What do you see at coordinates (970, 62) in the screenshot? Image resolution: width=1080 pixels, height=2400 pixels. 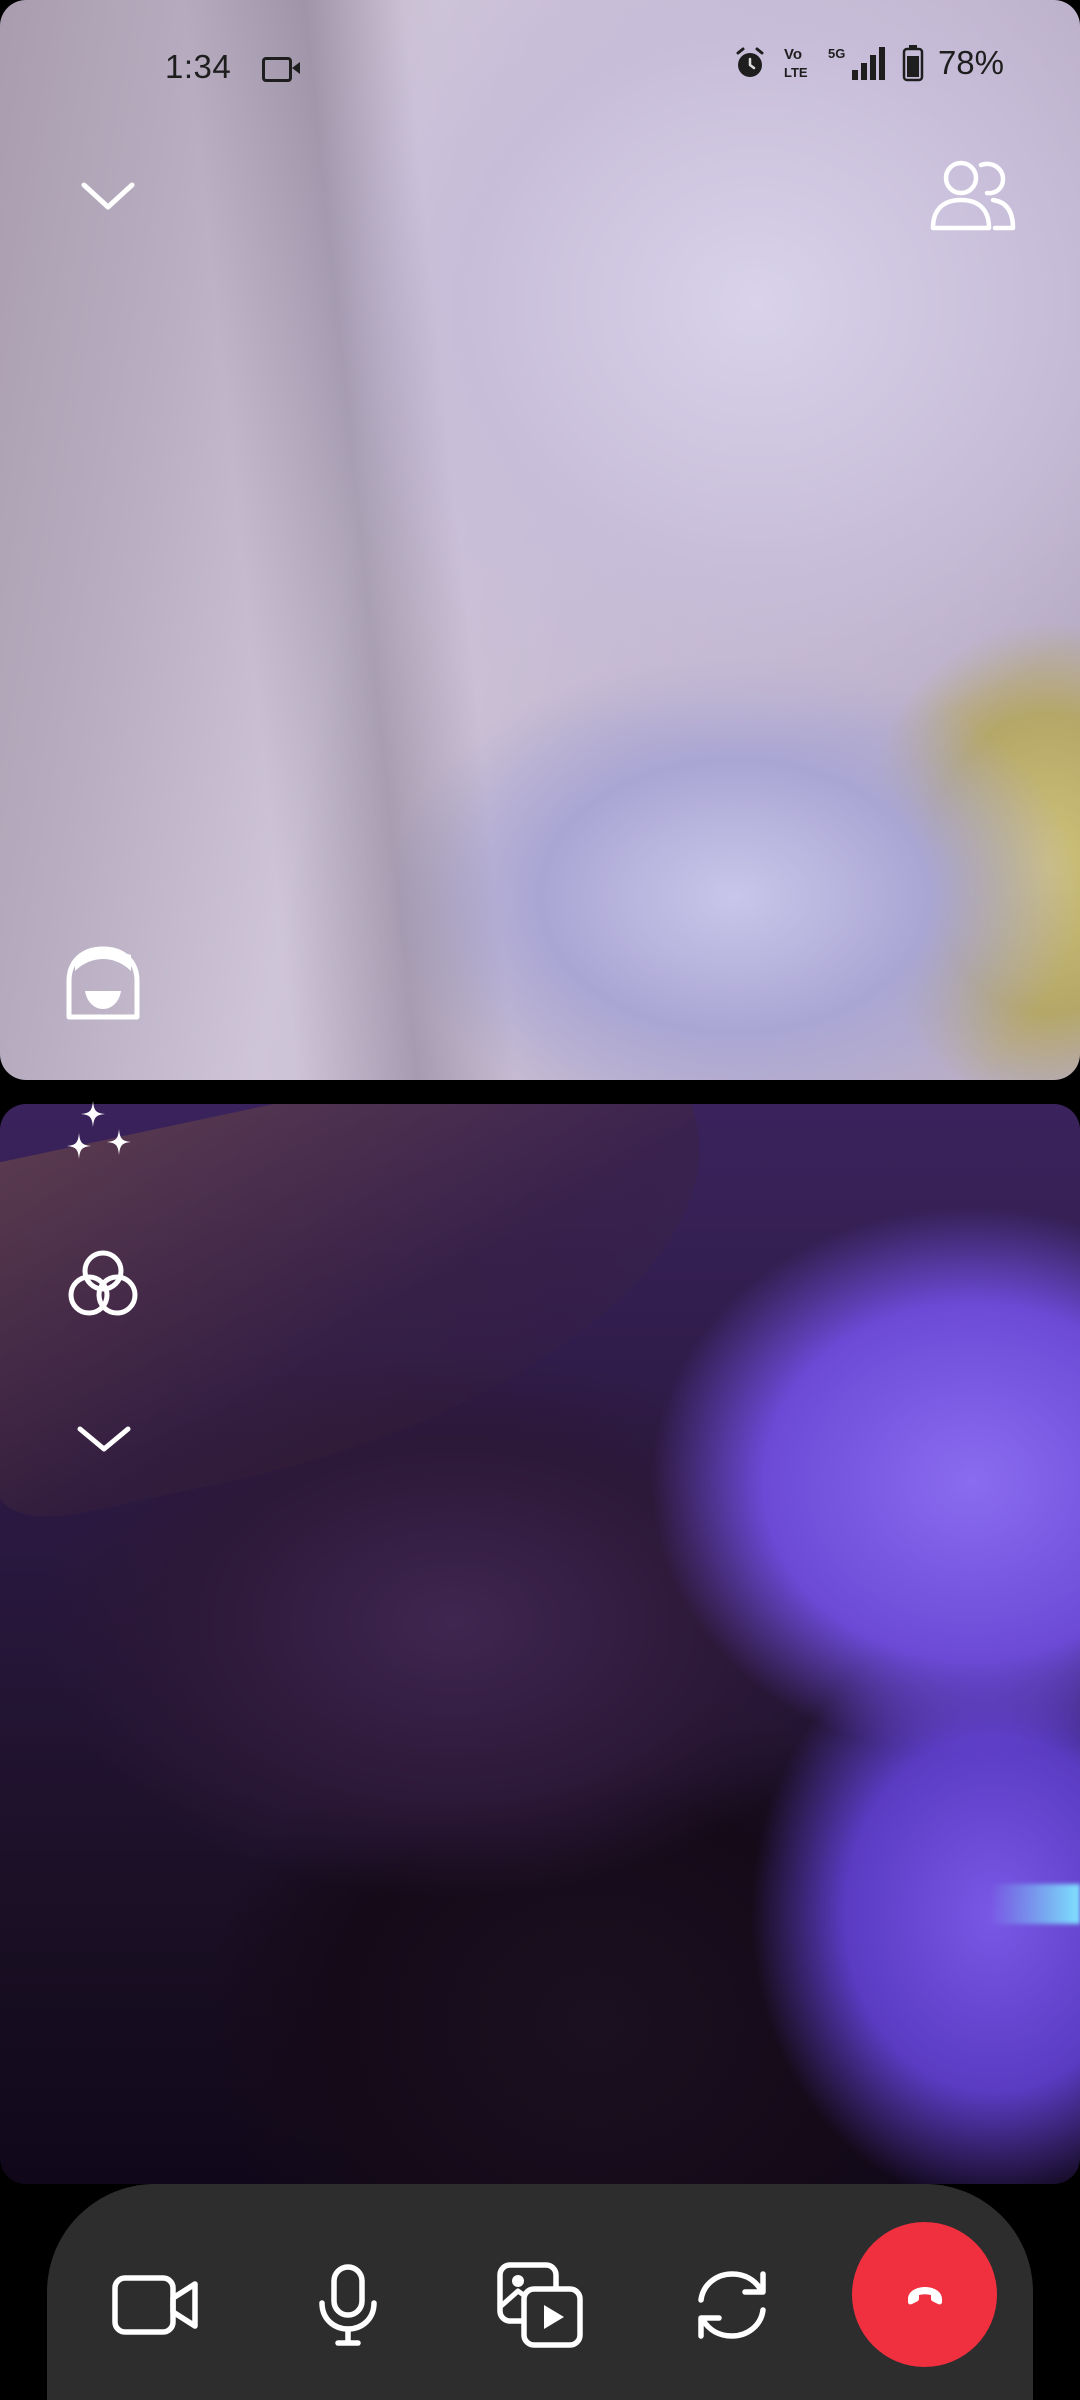 I see `battery-percent: 78%` at bounding box center [970, 62].